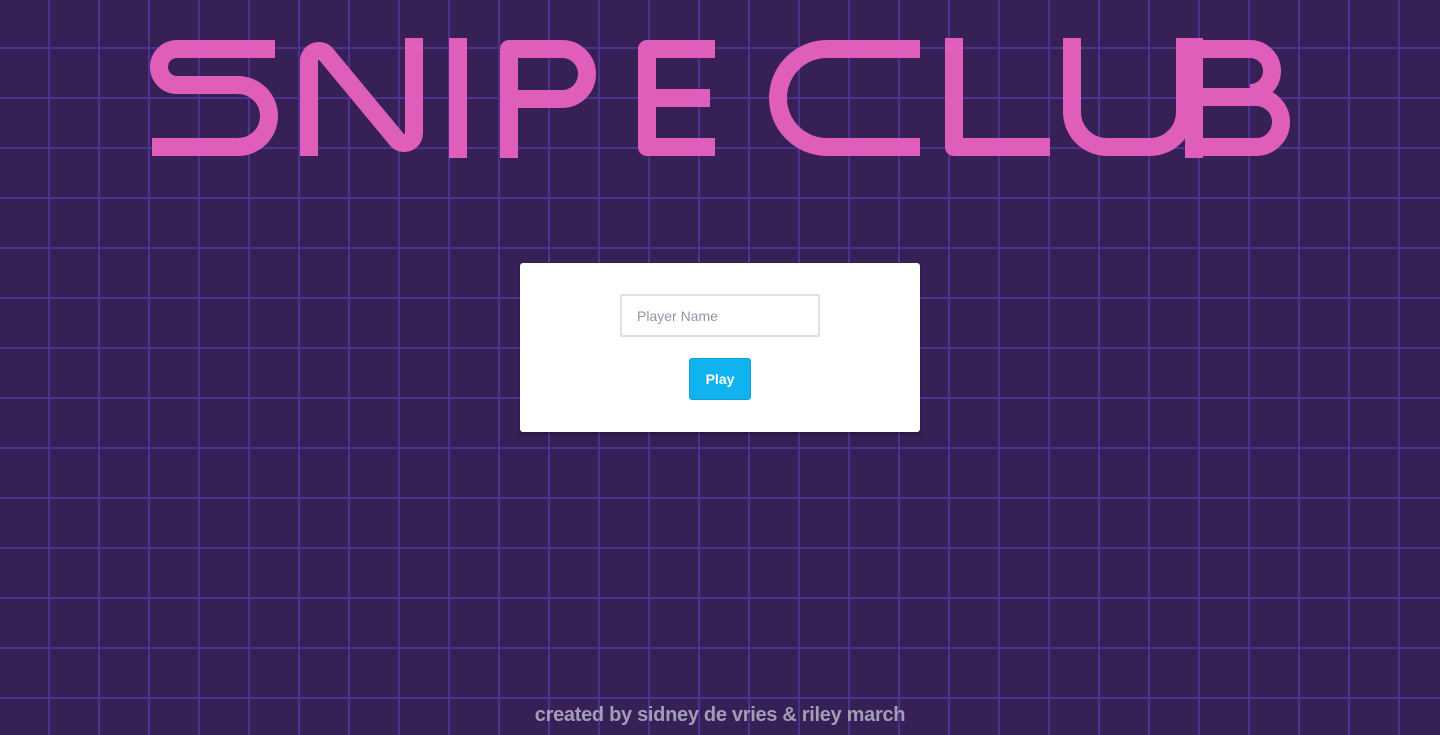 The width and height of the screenshot is (1440, 735). I want to click on credits-text: created by sidney de vries & riley march, so click(720, 715).